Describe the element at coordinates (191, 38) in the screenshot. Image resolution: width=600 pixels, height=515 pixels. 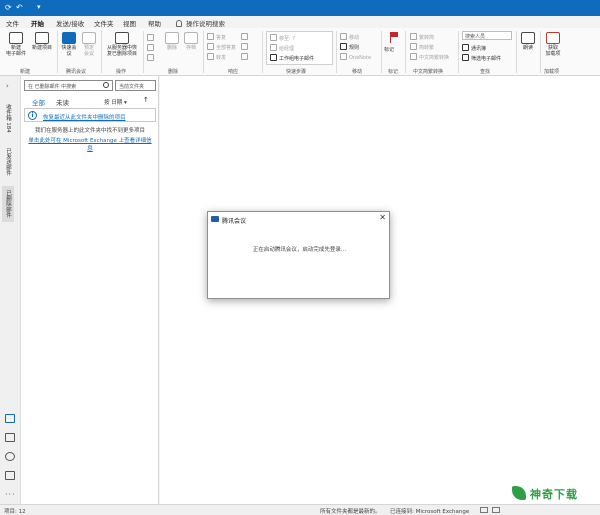
I see `archive-icon` at that location.